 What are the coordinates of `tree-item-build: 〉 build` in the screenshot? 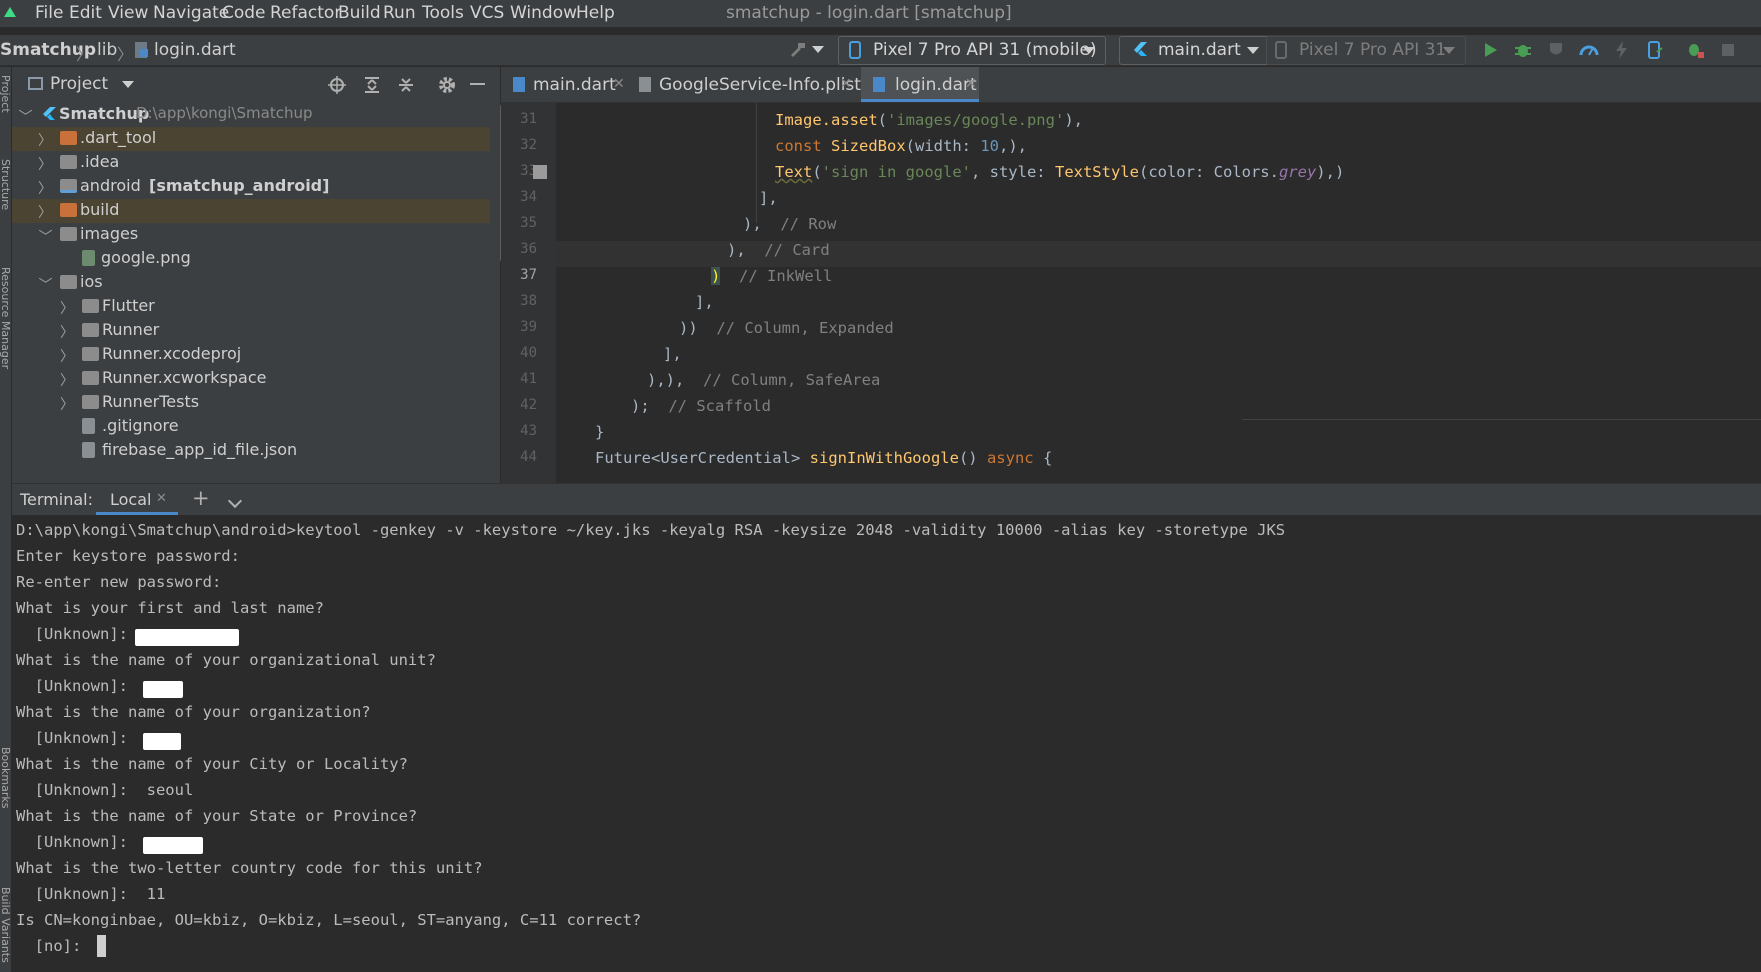 It's located at (251, 211).